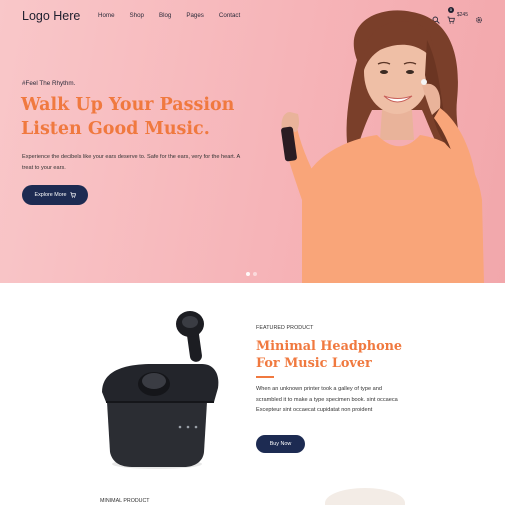 This screenshot has height=505, width=505. Describe the element at coordinates (127, 117) in the screenshot. I see `hero-headline: Walk Up Your Passion Listen Good Music.` at that location.